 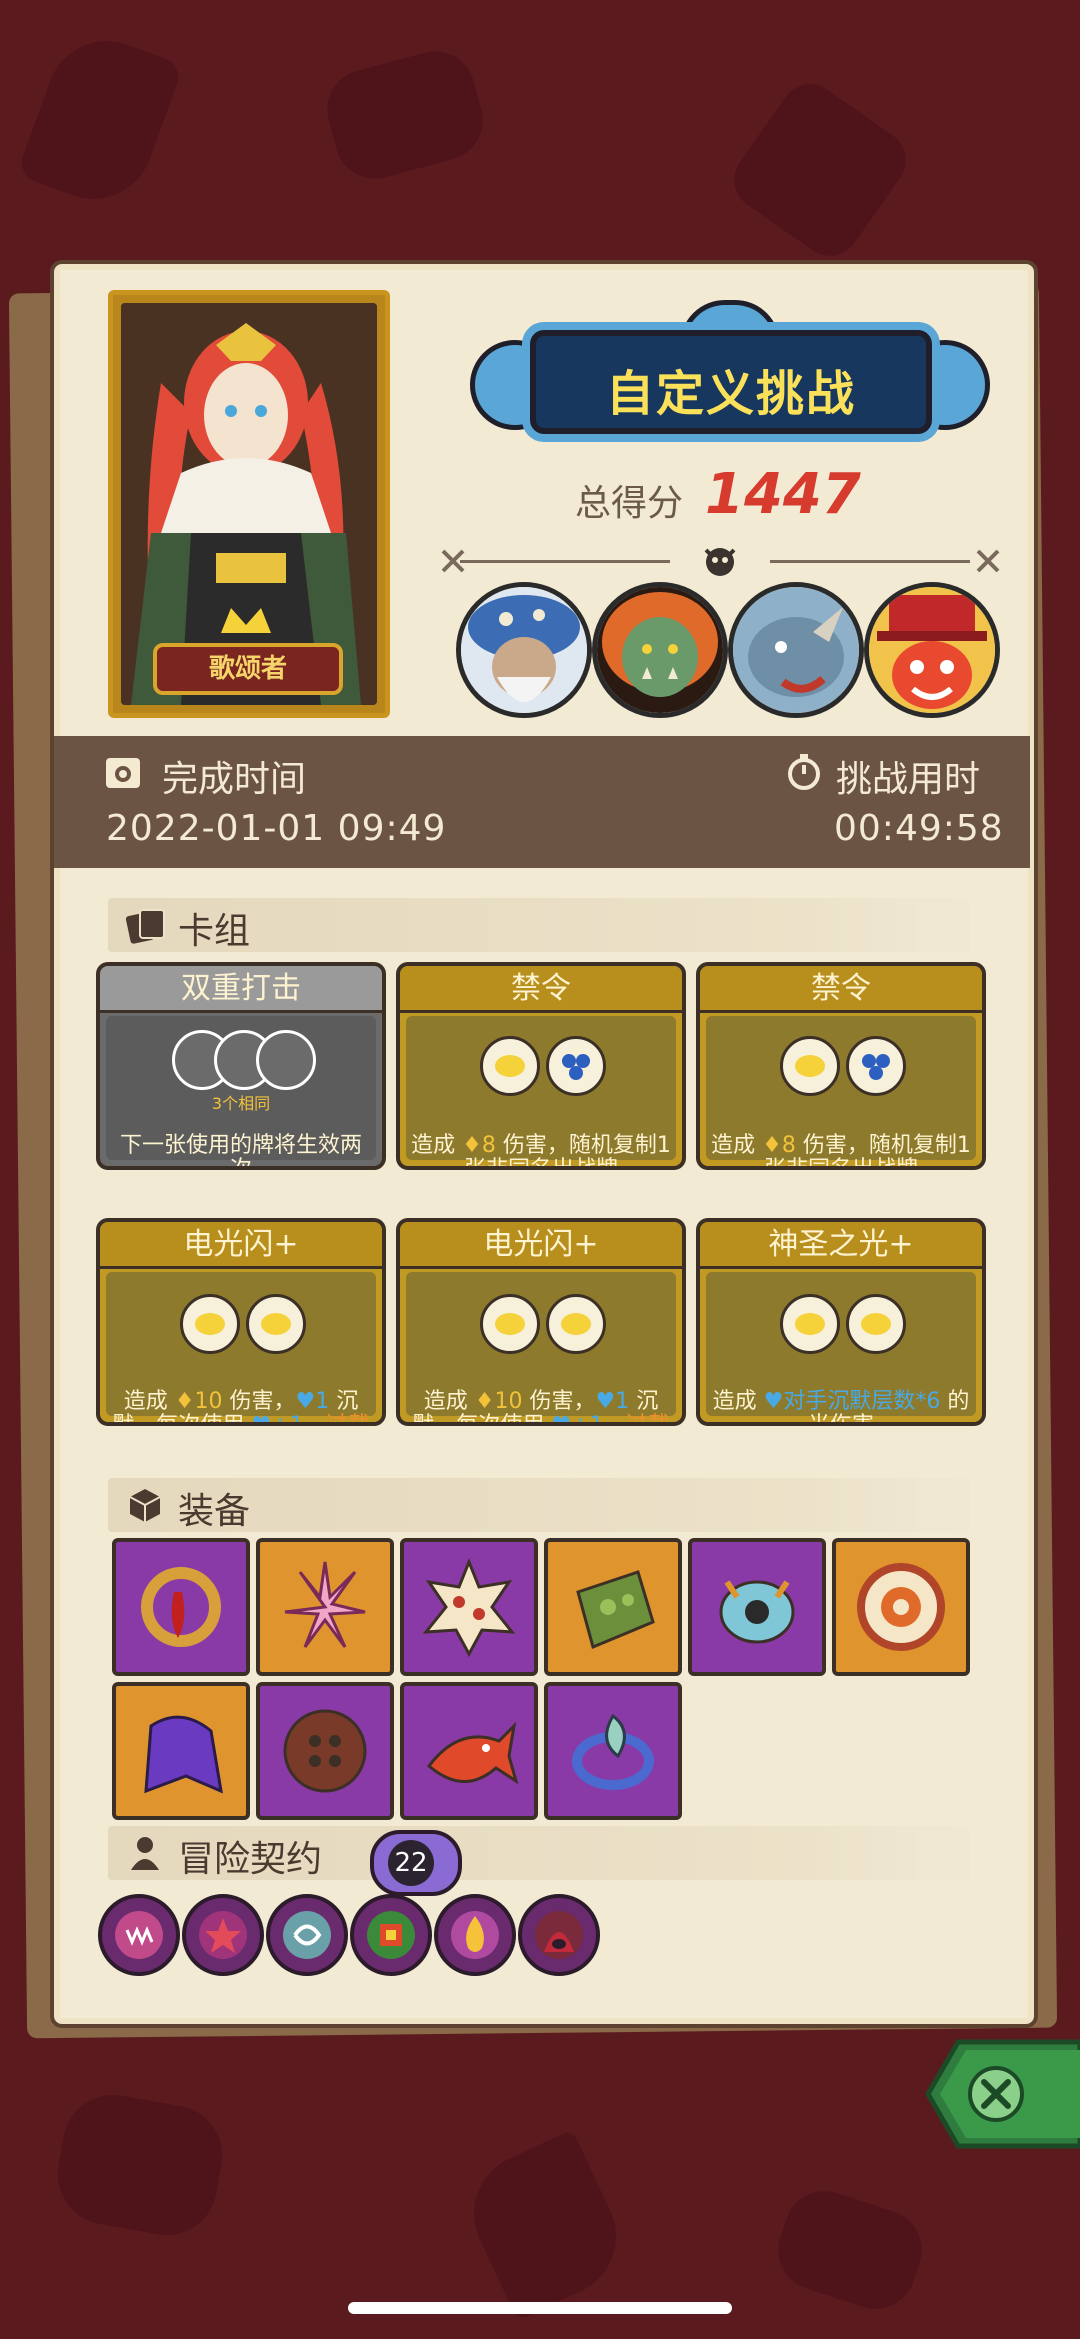 I want to click on title-banner: 自定义挑战, so click(x=730, y=370).